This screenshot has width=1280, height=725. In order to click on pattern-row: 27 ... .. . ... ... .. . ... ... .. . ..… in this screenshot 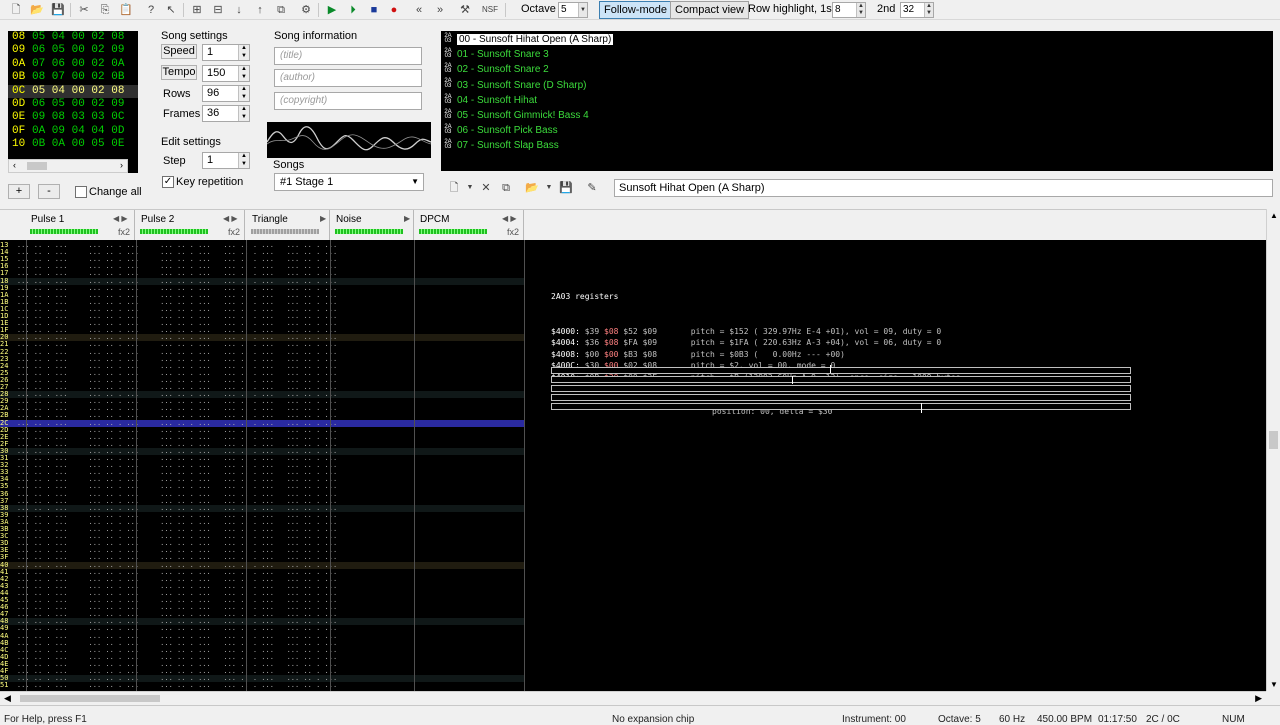, I will do `click(262, 387)`.